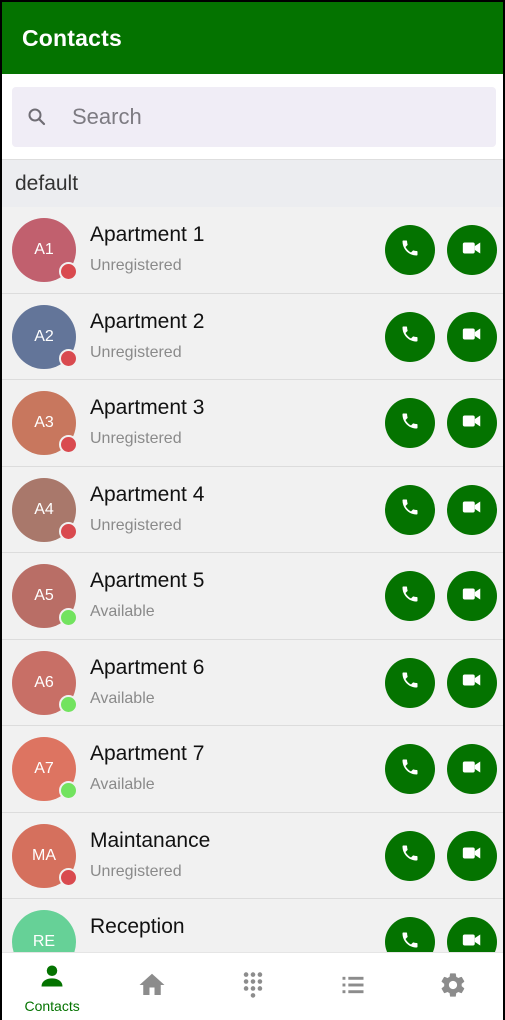 This screenshot has height=1020, width=505. I want to click on contact-row: A1 Apartment 1 Unregistered, so click(252, 250).